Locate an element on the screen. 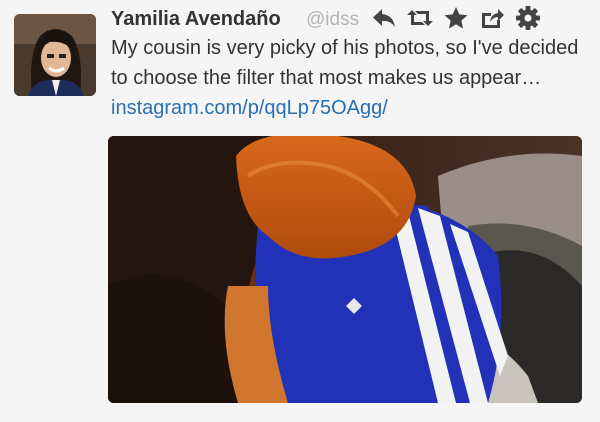  reply-icon is located at coordinates (384, 18).